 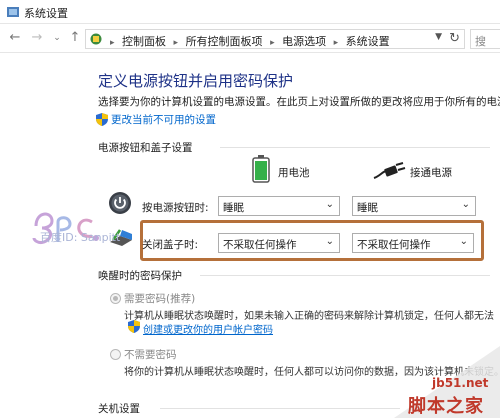 I want to click on section-title-shutdown: 关机设置, so click(x=119, y=409).